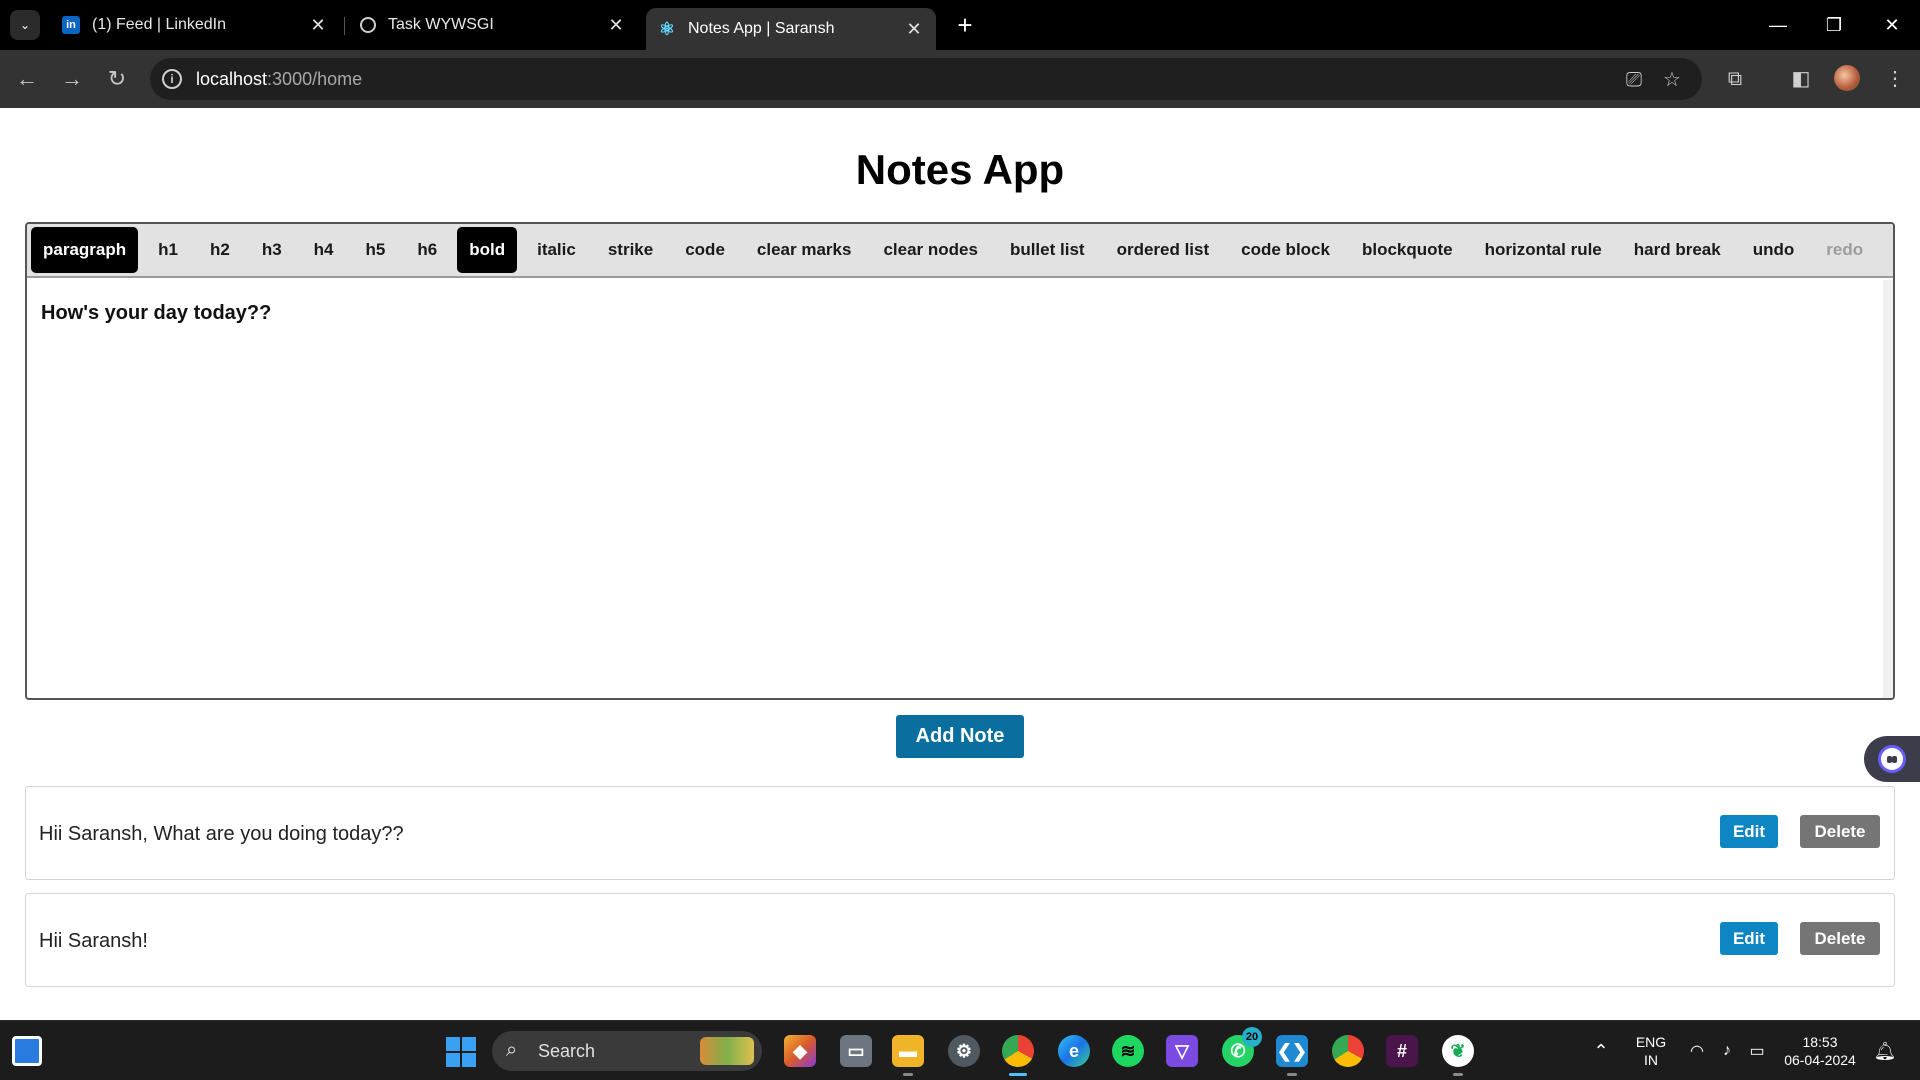  I want to click on clock-time: 18:53, so click(1820, 1042).